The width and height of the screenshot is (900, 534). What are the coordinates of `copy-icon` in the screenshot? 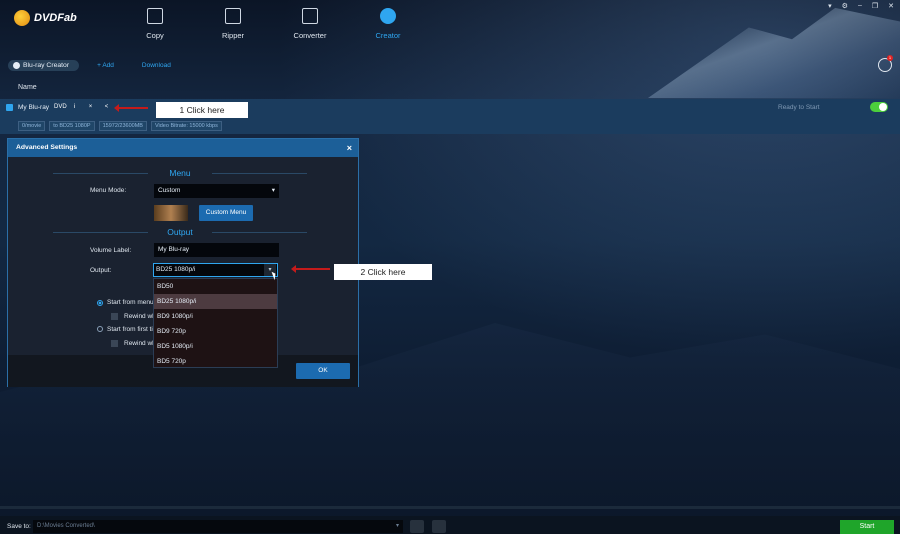 It's located at (155, 16).